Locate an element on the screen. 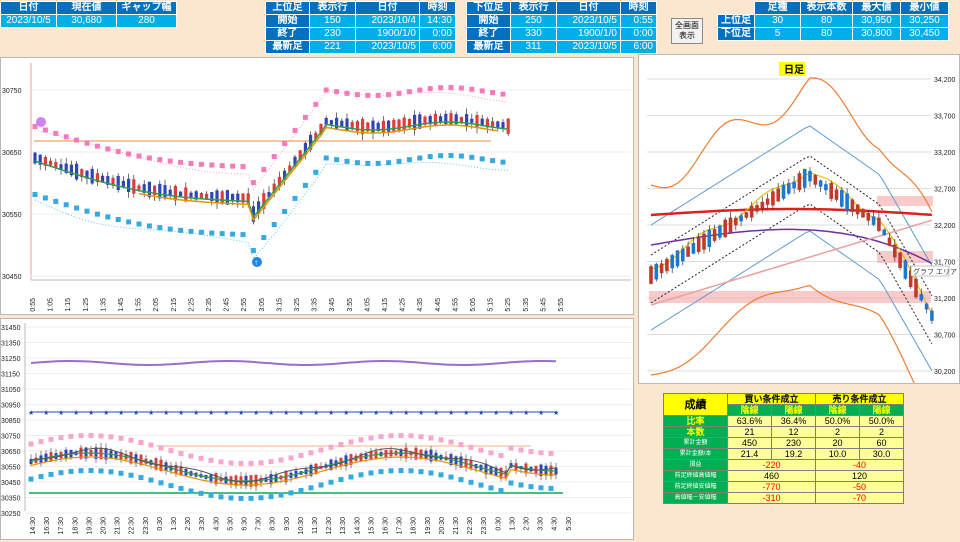 This screenshot has width=960, height=542. sm-cell: 30,250 is located at coordinates (924, 21).